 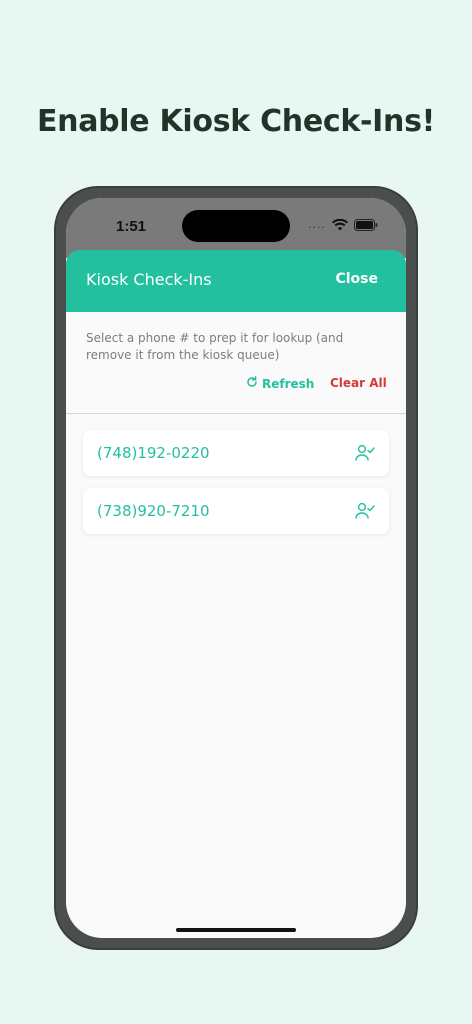 I want to click on refresh-button: Refresh, so click(x=280, y=383).